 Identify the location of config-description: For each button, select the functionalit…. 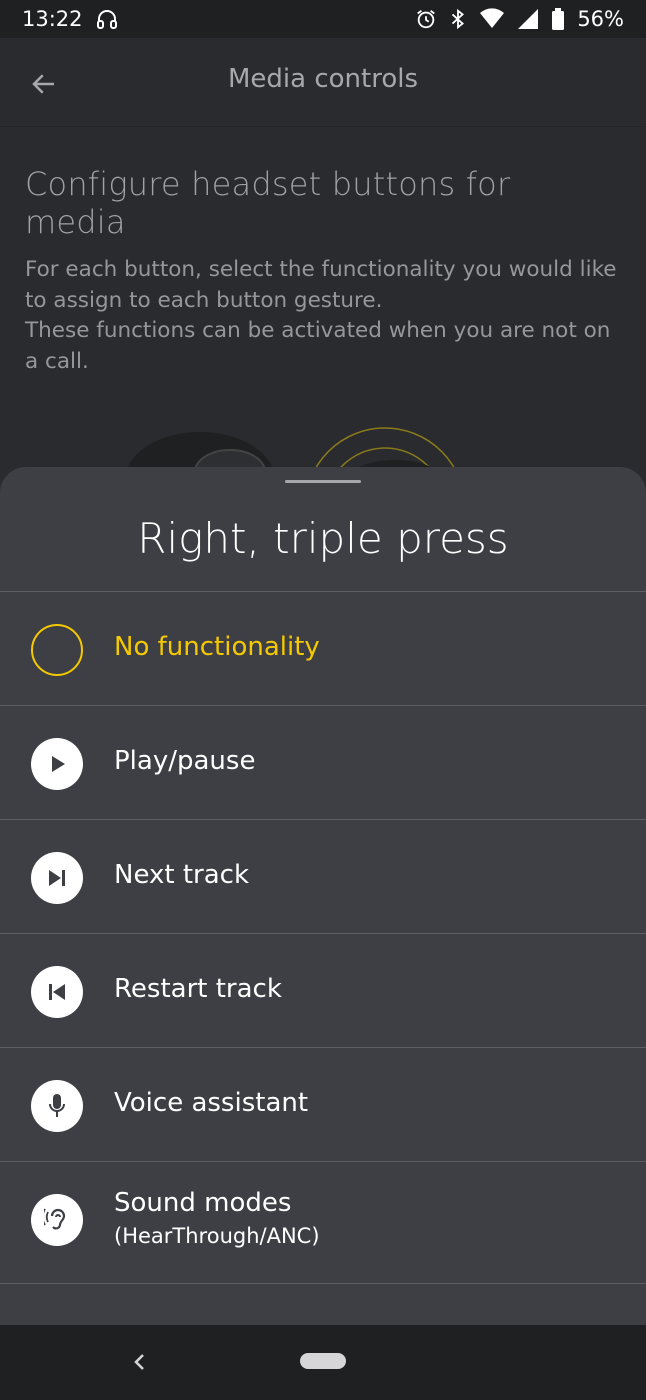
(323, 316).